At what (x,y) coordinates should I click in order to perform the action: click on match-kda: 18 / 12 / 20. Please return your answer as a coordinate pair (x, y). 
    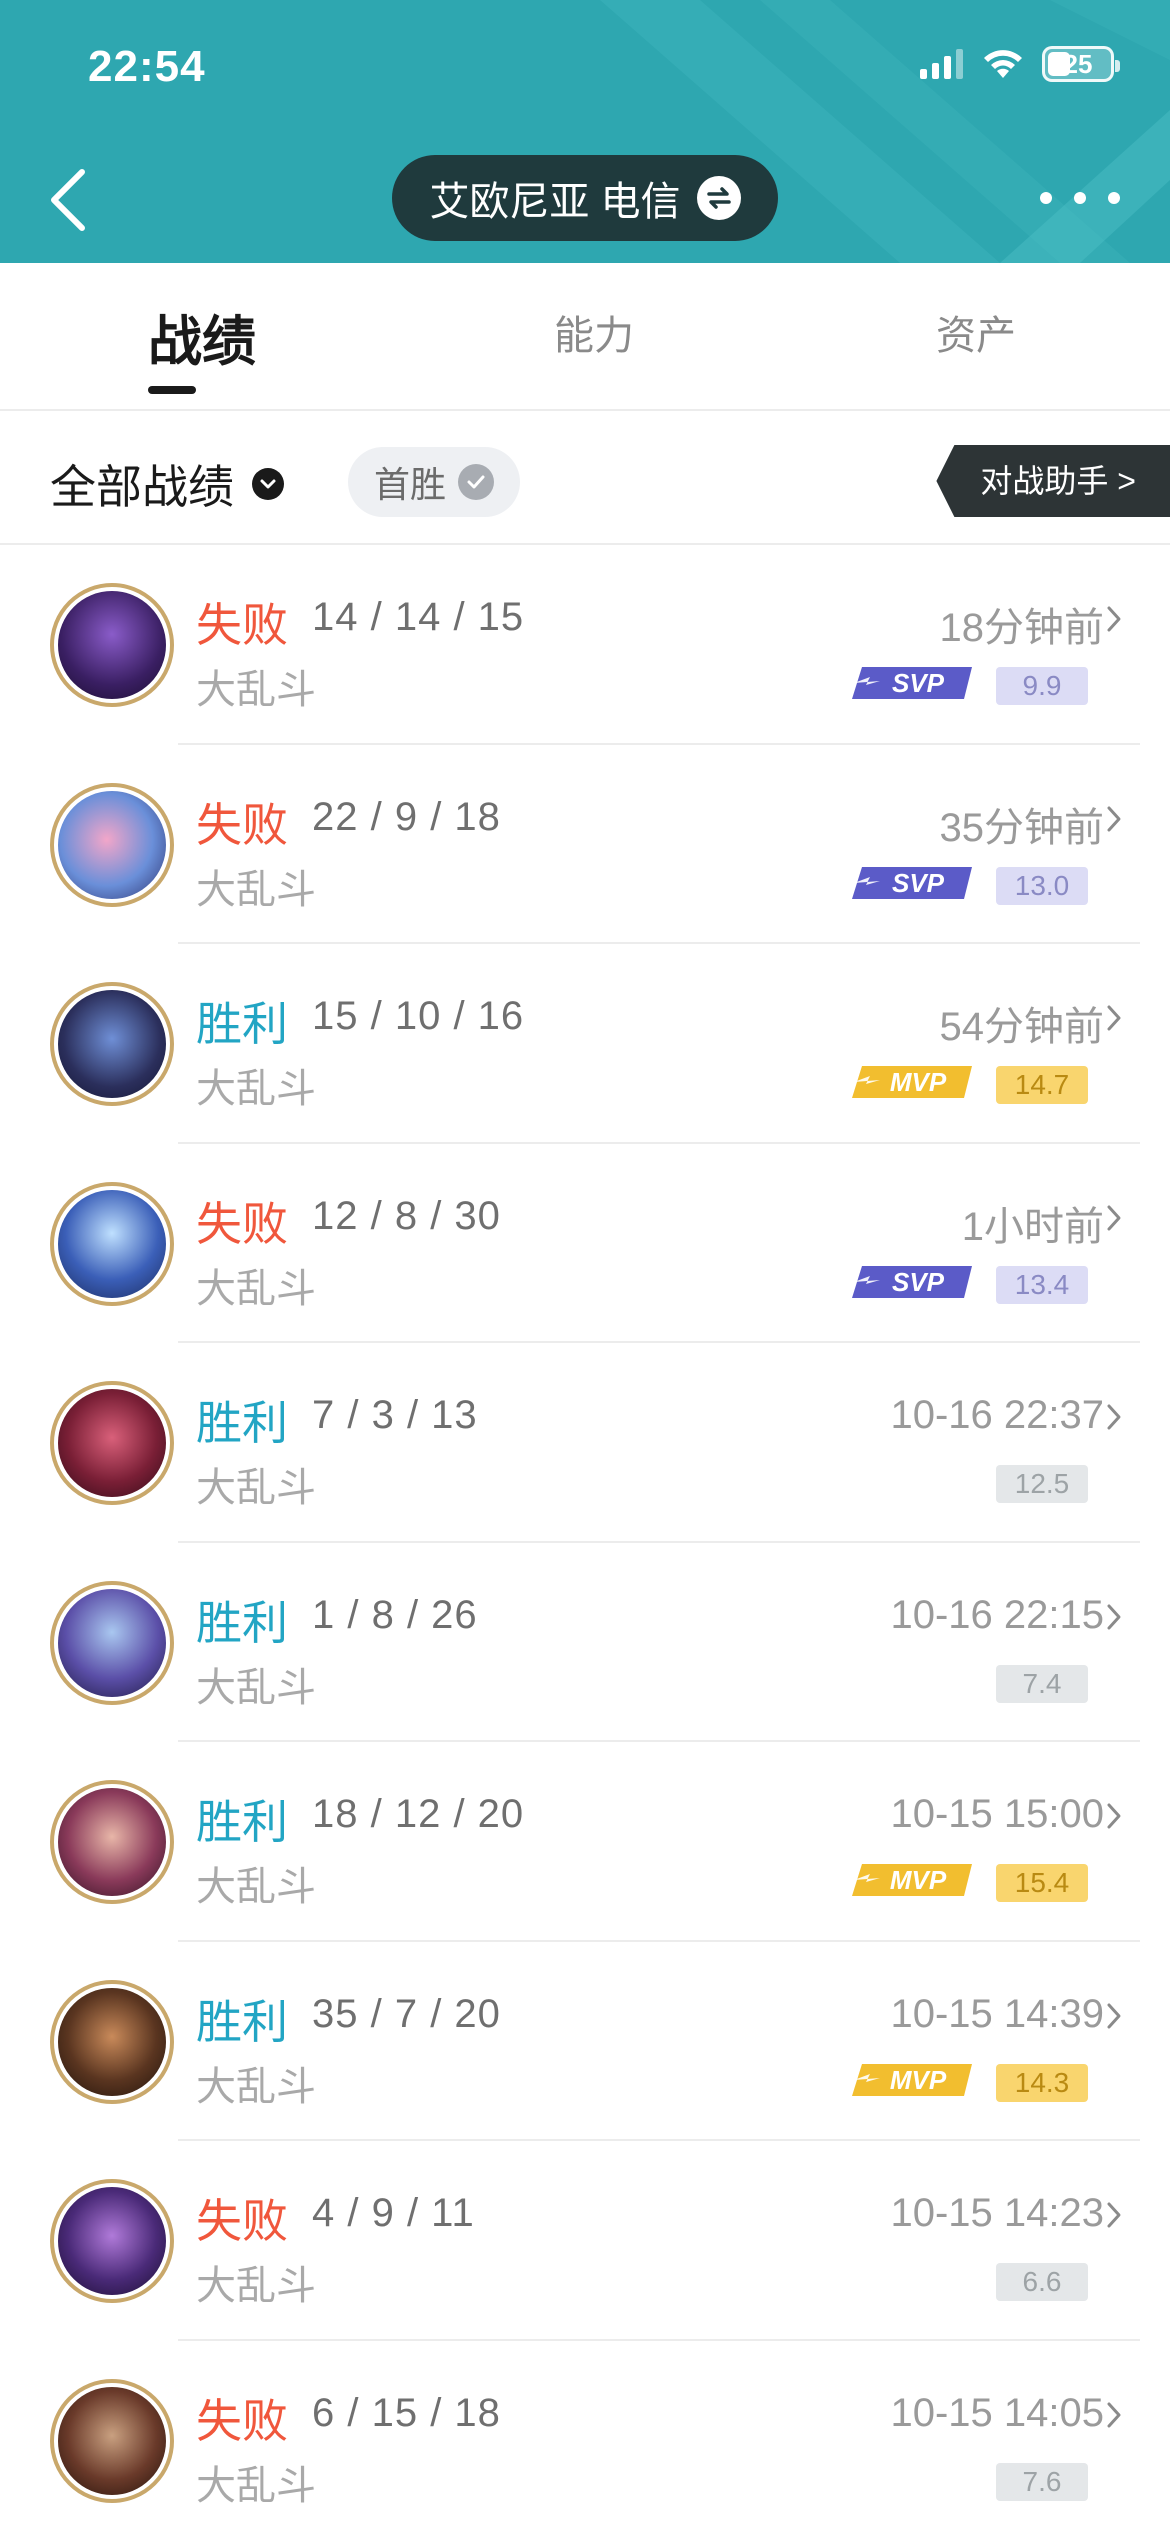
    Looking at the image, I should click on (418, 1814).